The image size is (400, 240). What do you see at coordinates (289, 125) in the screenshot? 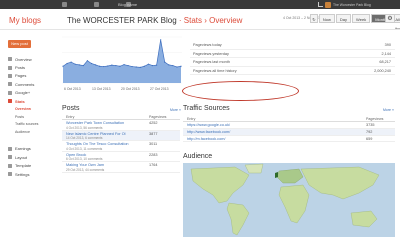
I see `table-row: https://www.google.co.uk/3735` at bounding box center [289, 125].